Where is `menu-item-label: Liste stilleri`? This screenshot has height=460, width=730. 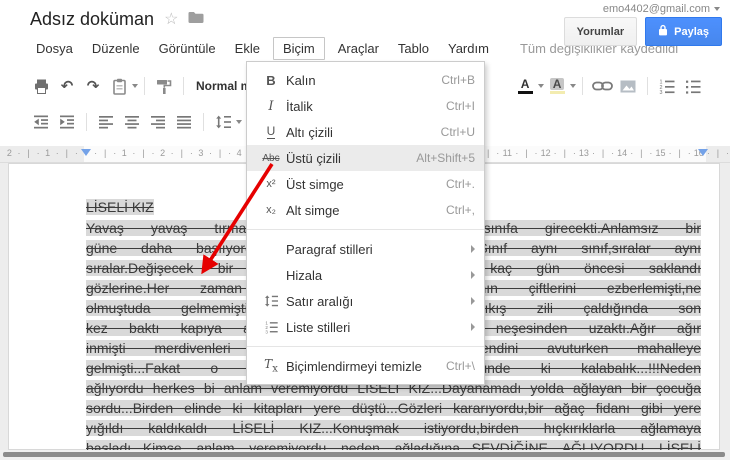 menu-item-label: Liste stilleri is located at coordinates (318, 327).